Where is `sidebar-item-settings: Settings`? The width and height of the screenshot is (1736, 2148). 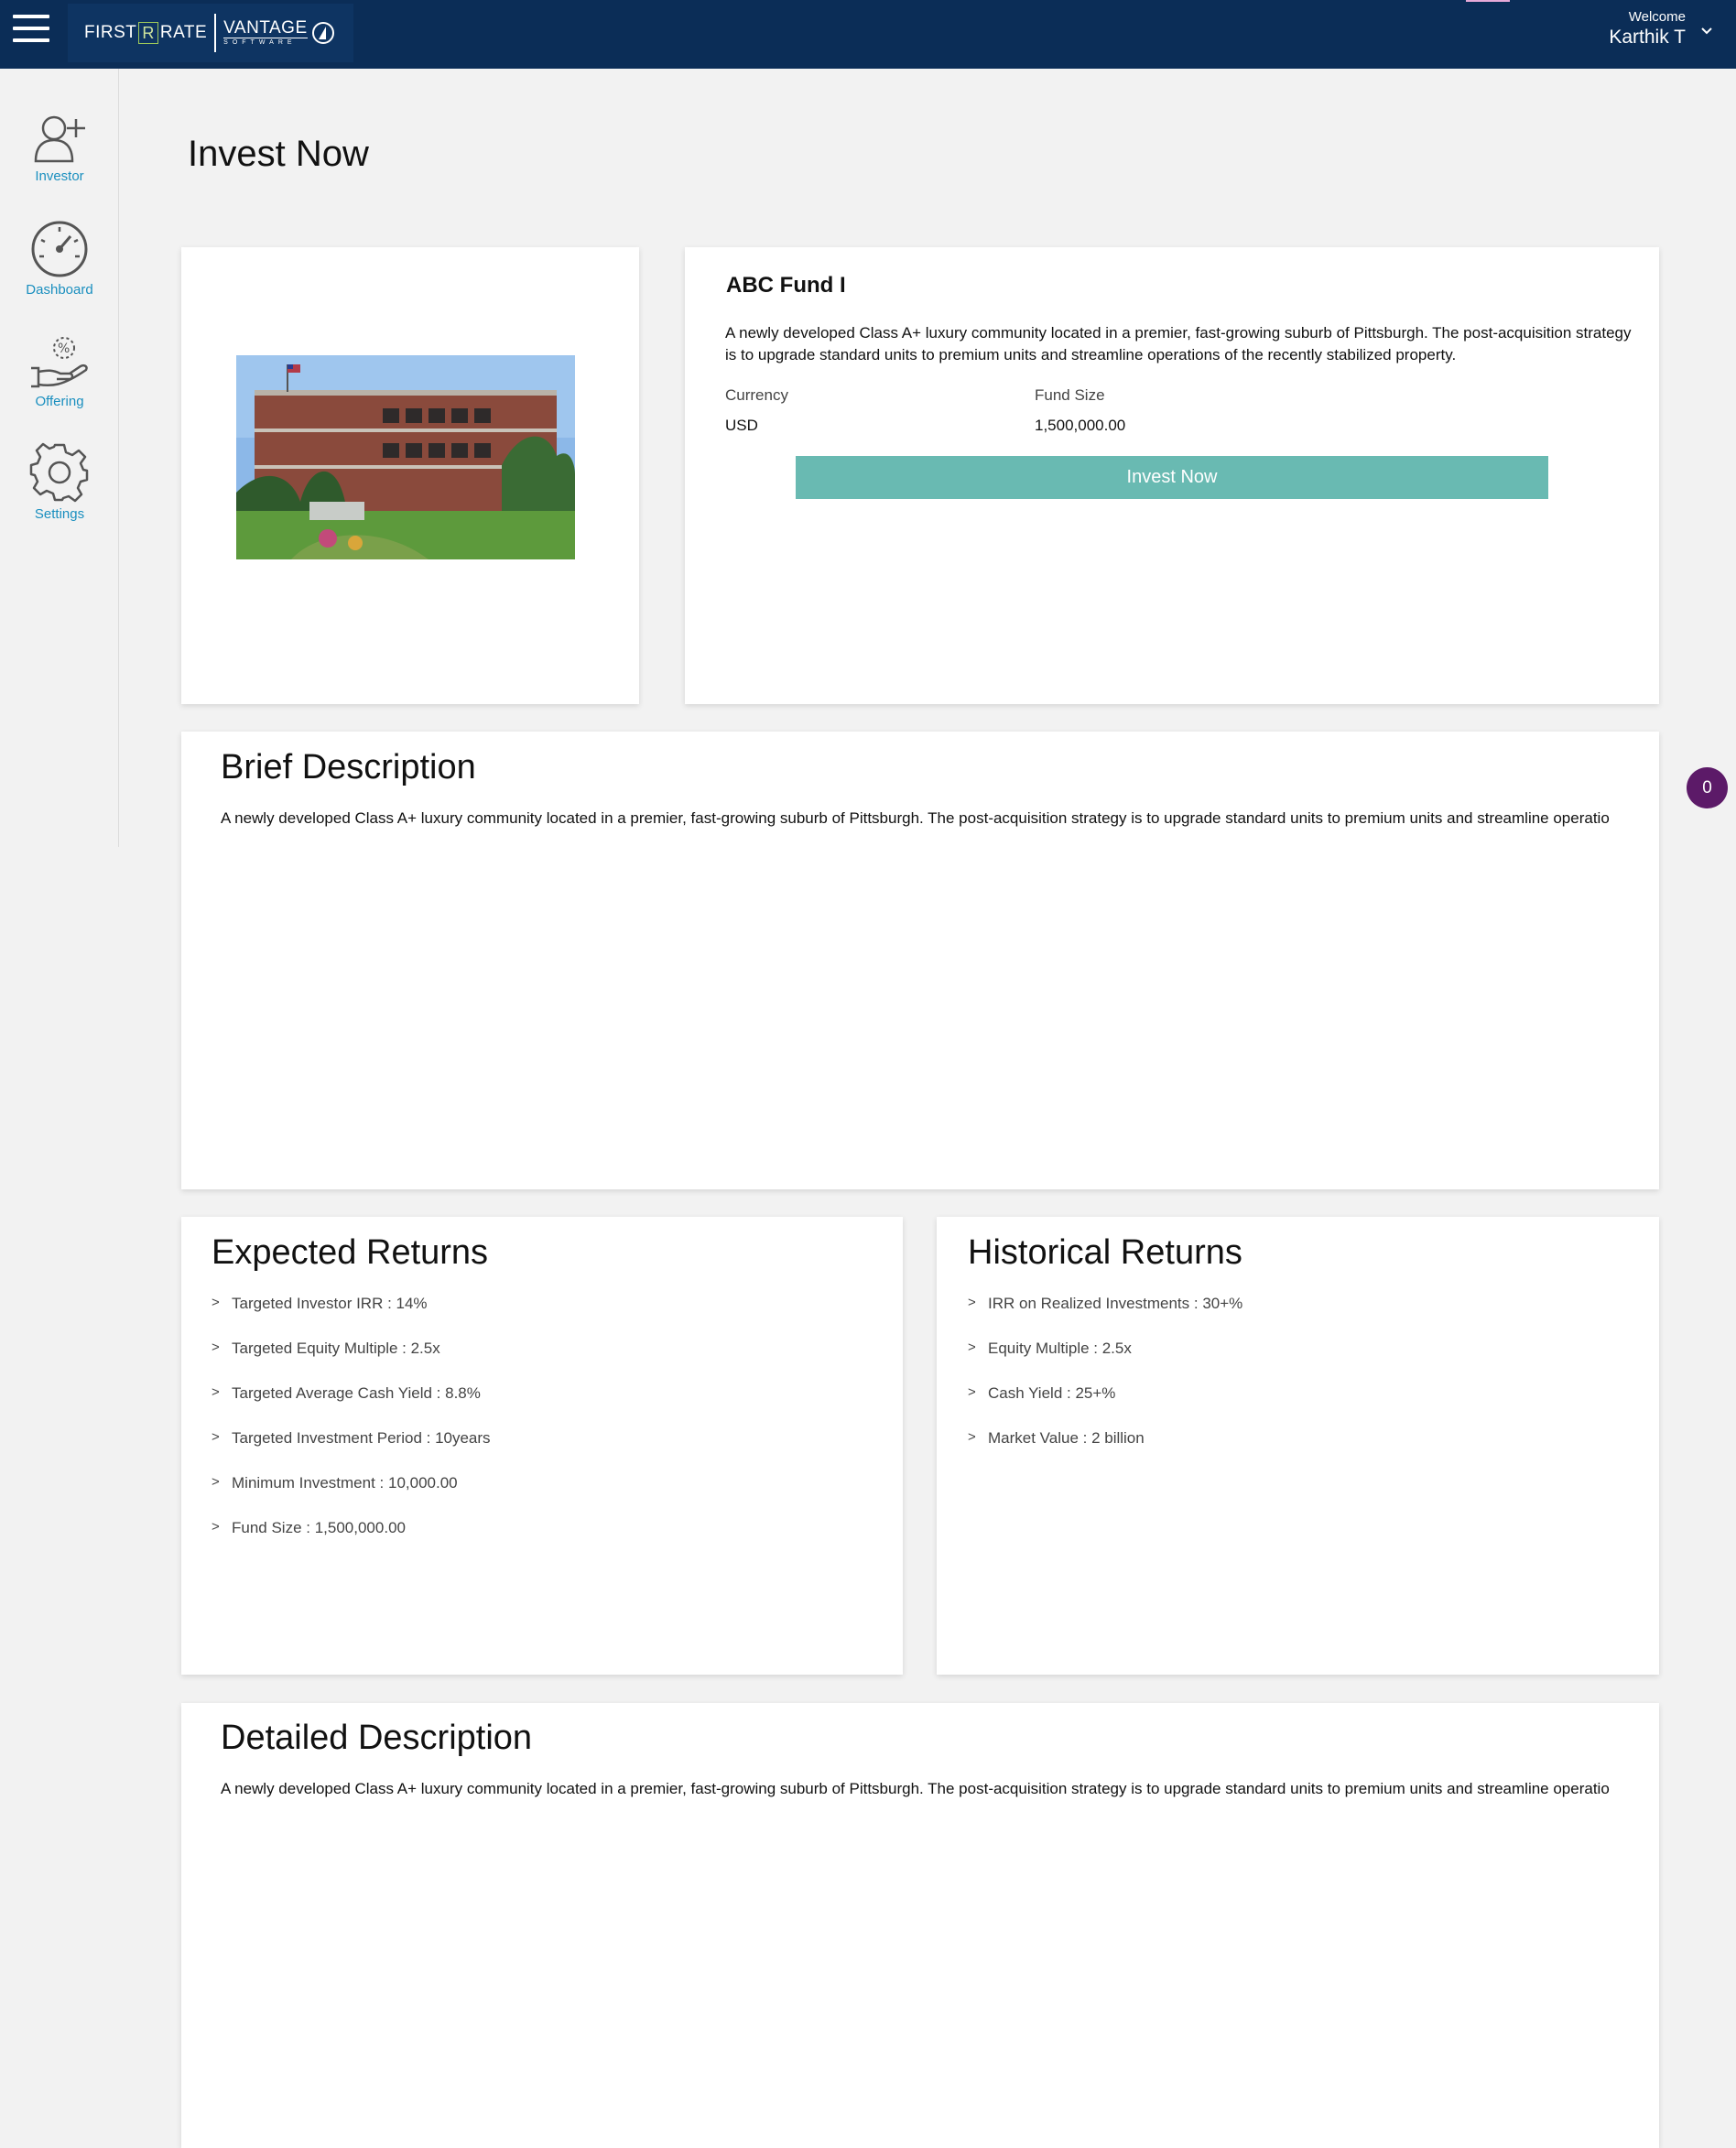 sidebar-item-settings: Settings is located at coordinates (59, 482).